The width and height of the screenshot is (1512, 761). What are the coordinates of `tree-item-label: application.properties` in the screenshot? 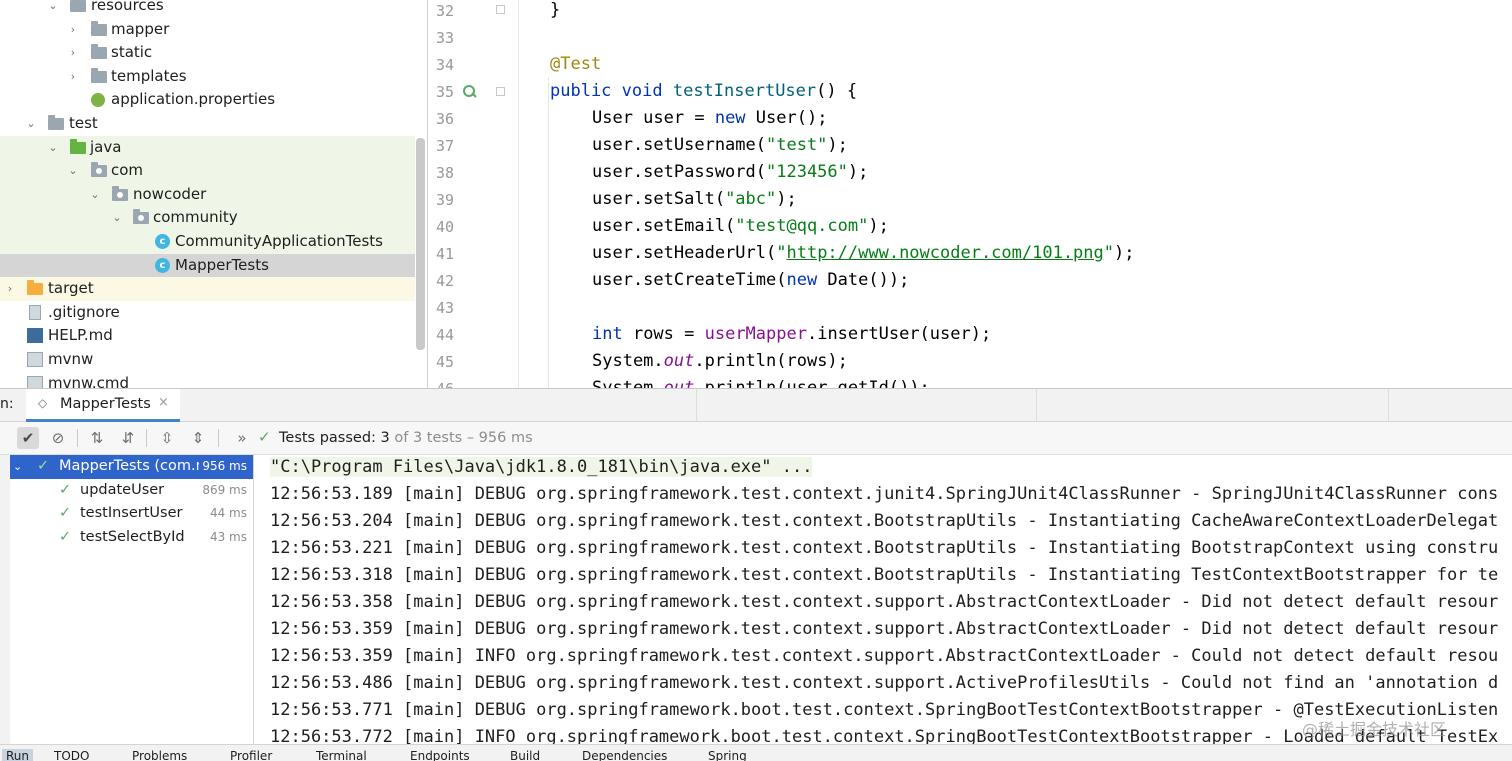 It's located at (193, 99).